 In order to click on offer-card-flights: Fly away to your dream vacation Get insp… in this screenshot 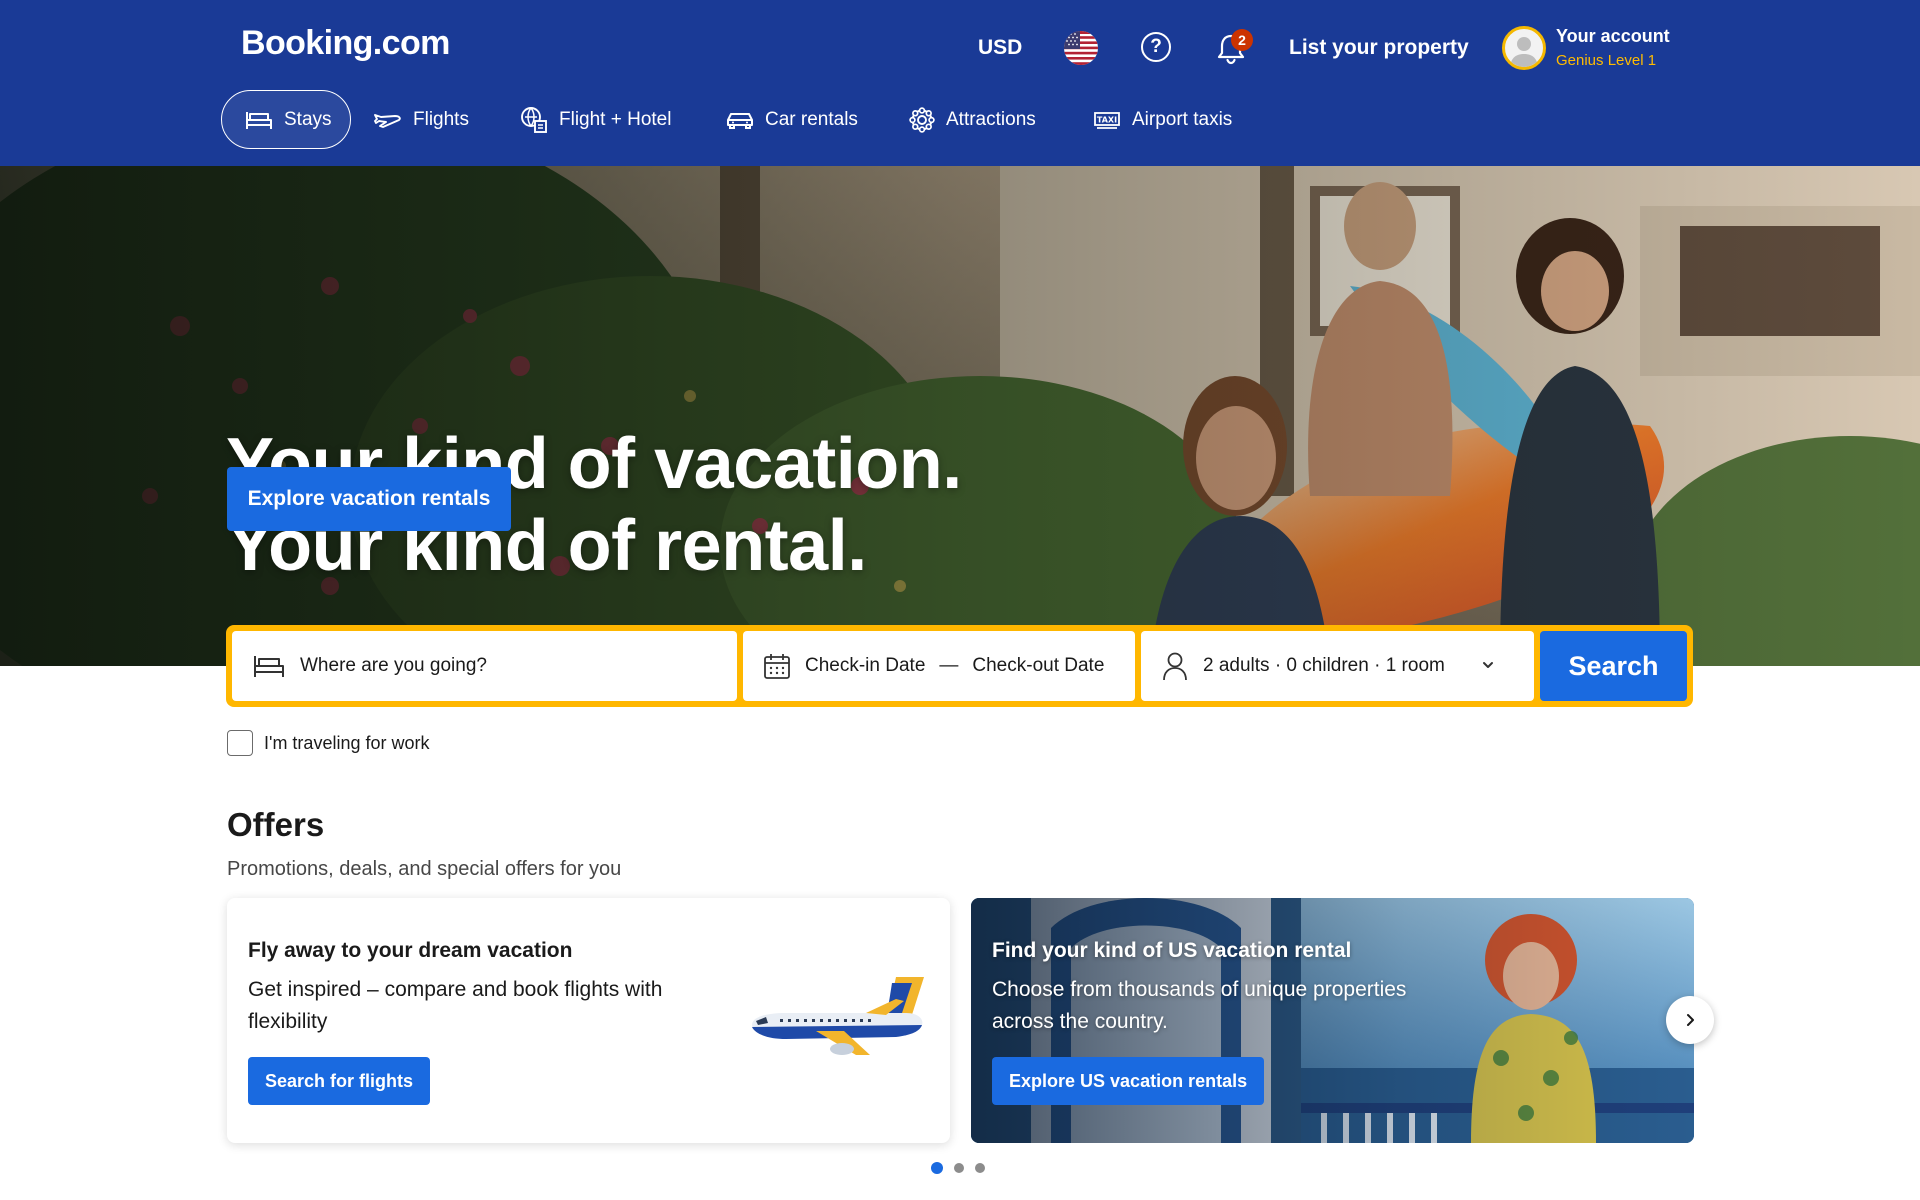, I will do `click(588, 1020)`.